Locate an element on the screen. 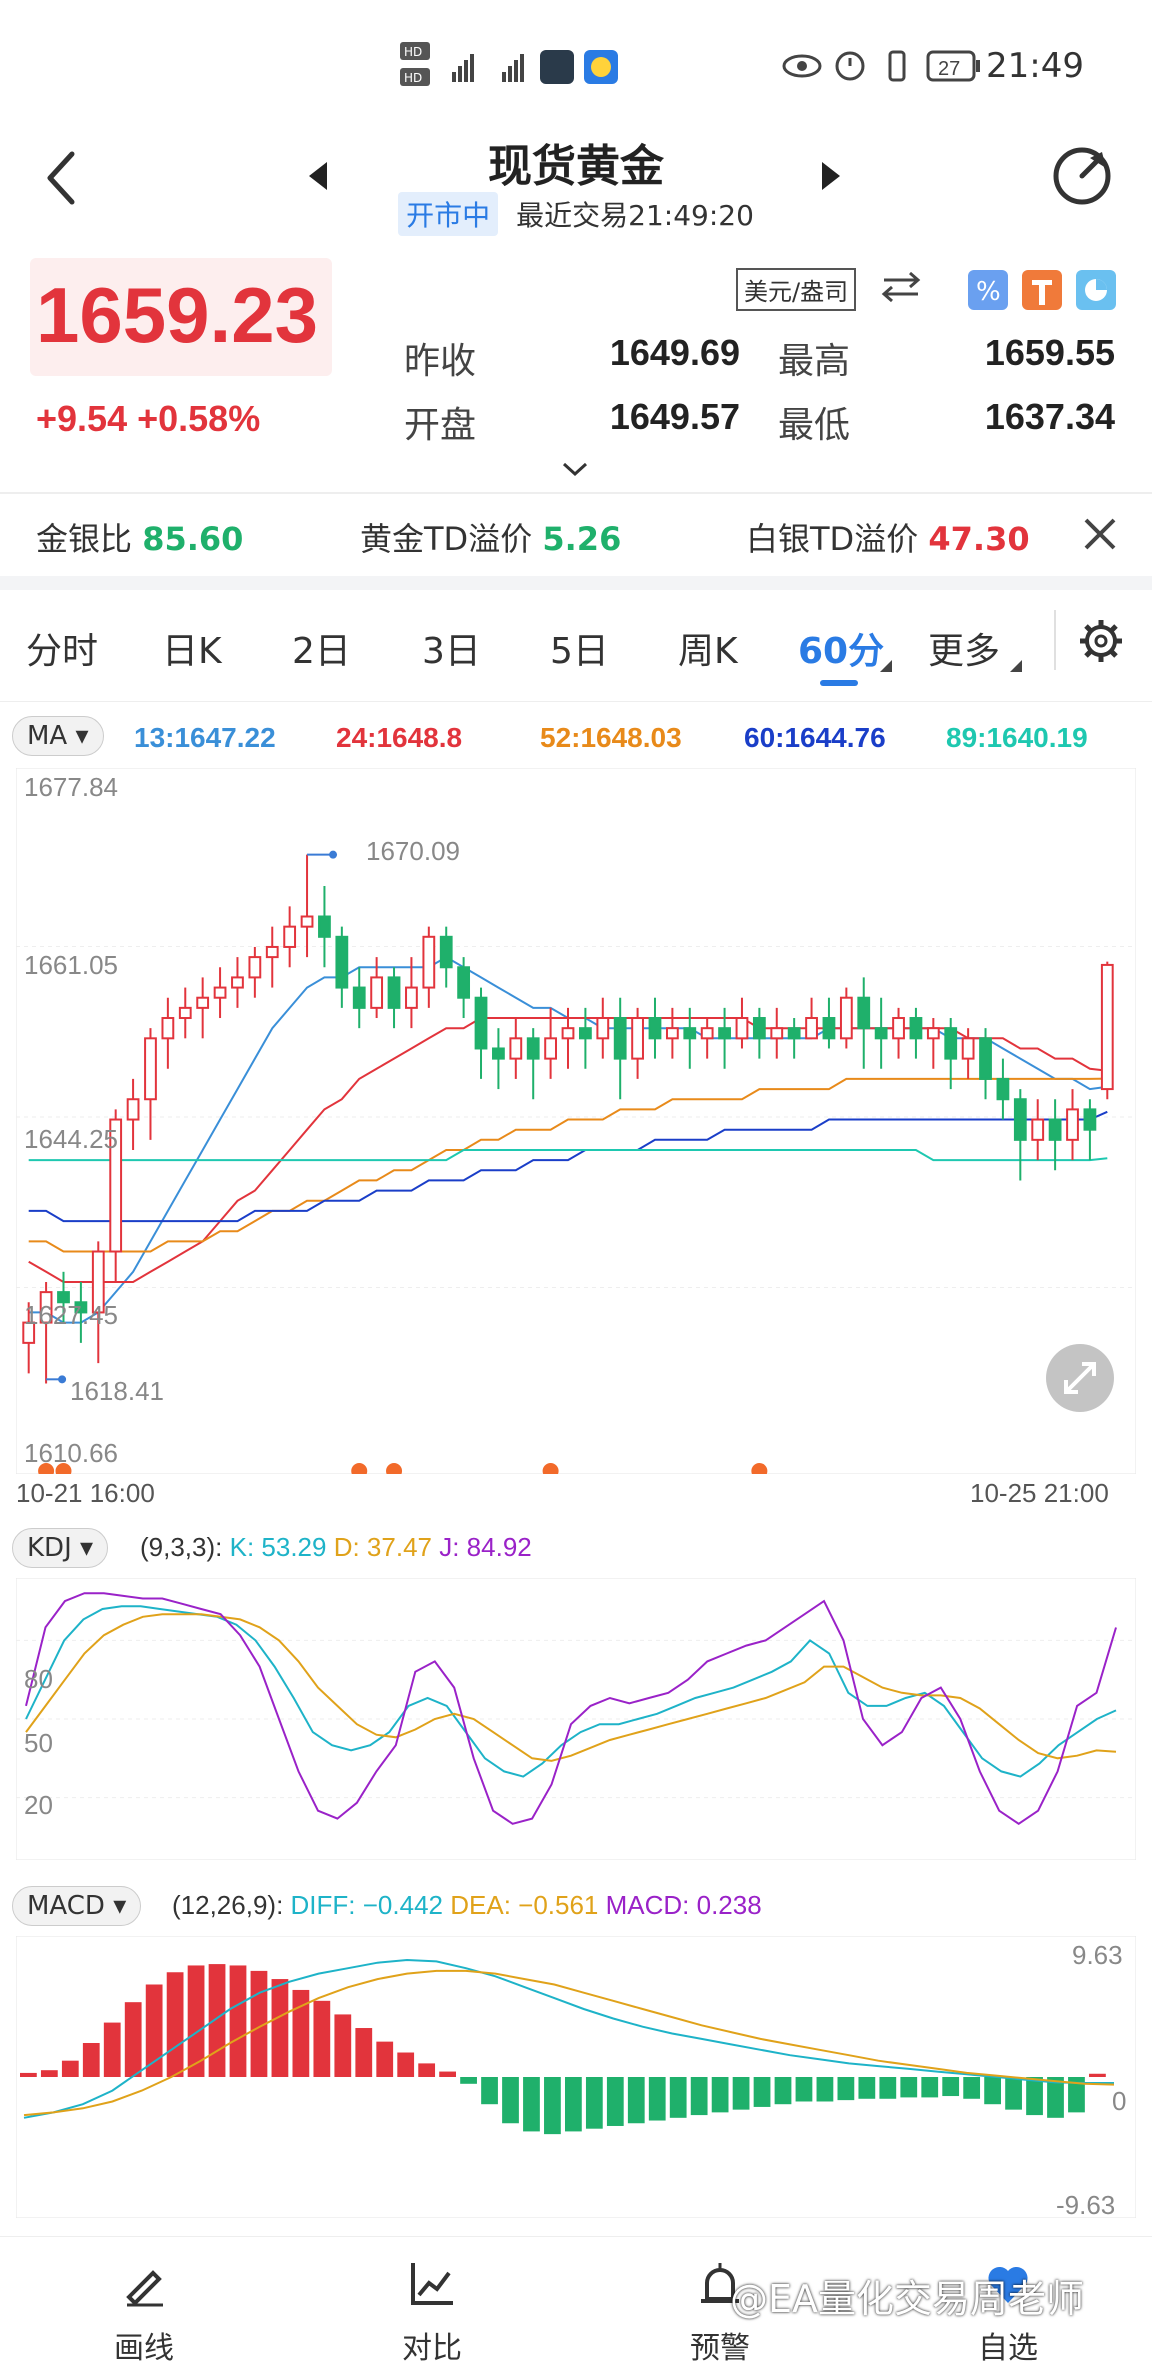 The image size is (1152, 2376). pencil-icon is located at coordinates (144, 2288).